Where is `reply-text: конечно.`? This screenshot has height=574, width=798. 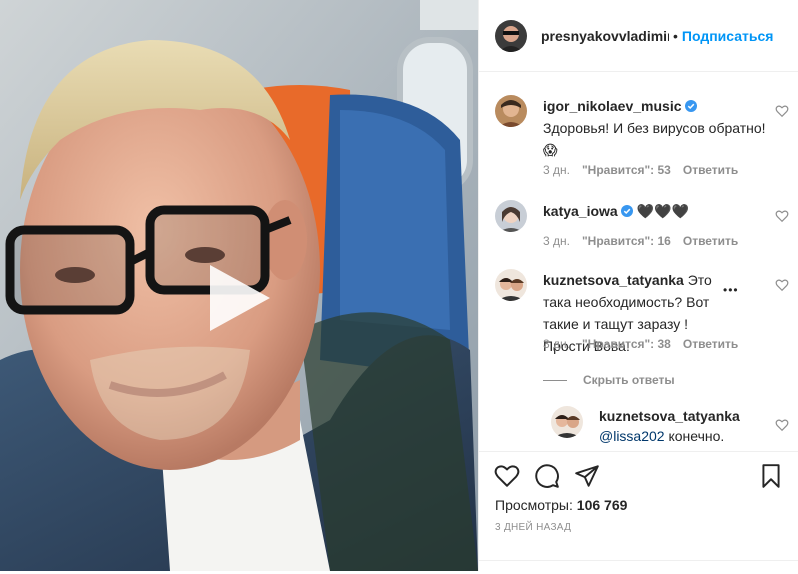 reply-text: конечно. is located at coordinates (696, 436).